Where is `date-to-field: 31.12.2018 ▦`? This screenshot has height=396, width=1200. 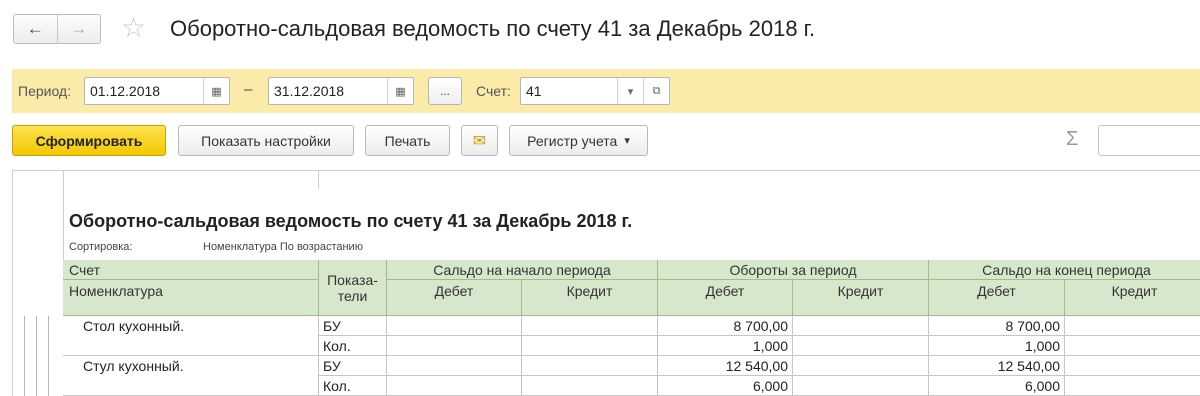
date-to-field: 31.12.2018 ▦ is located at coordinates (341, 91).